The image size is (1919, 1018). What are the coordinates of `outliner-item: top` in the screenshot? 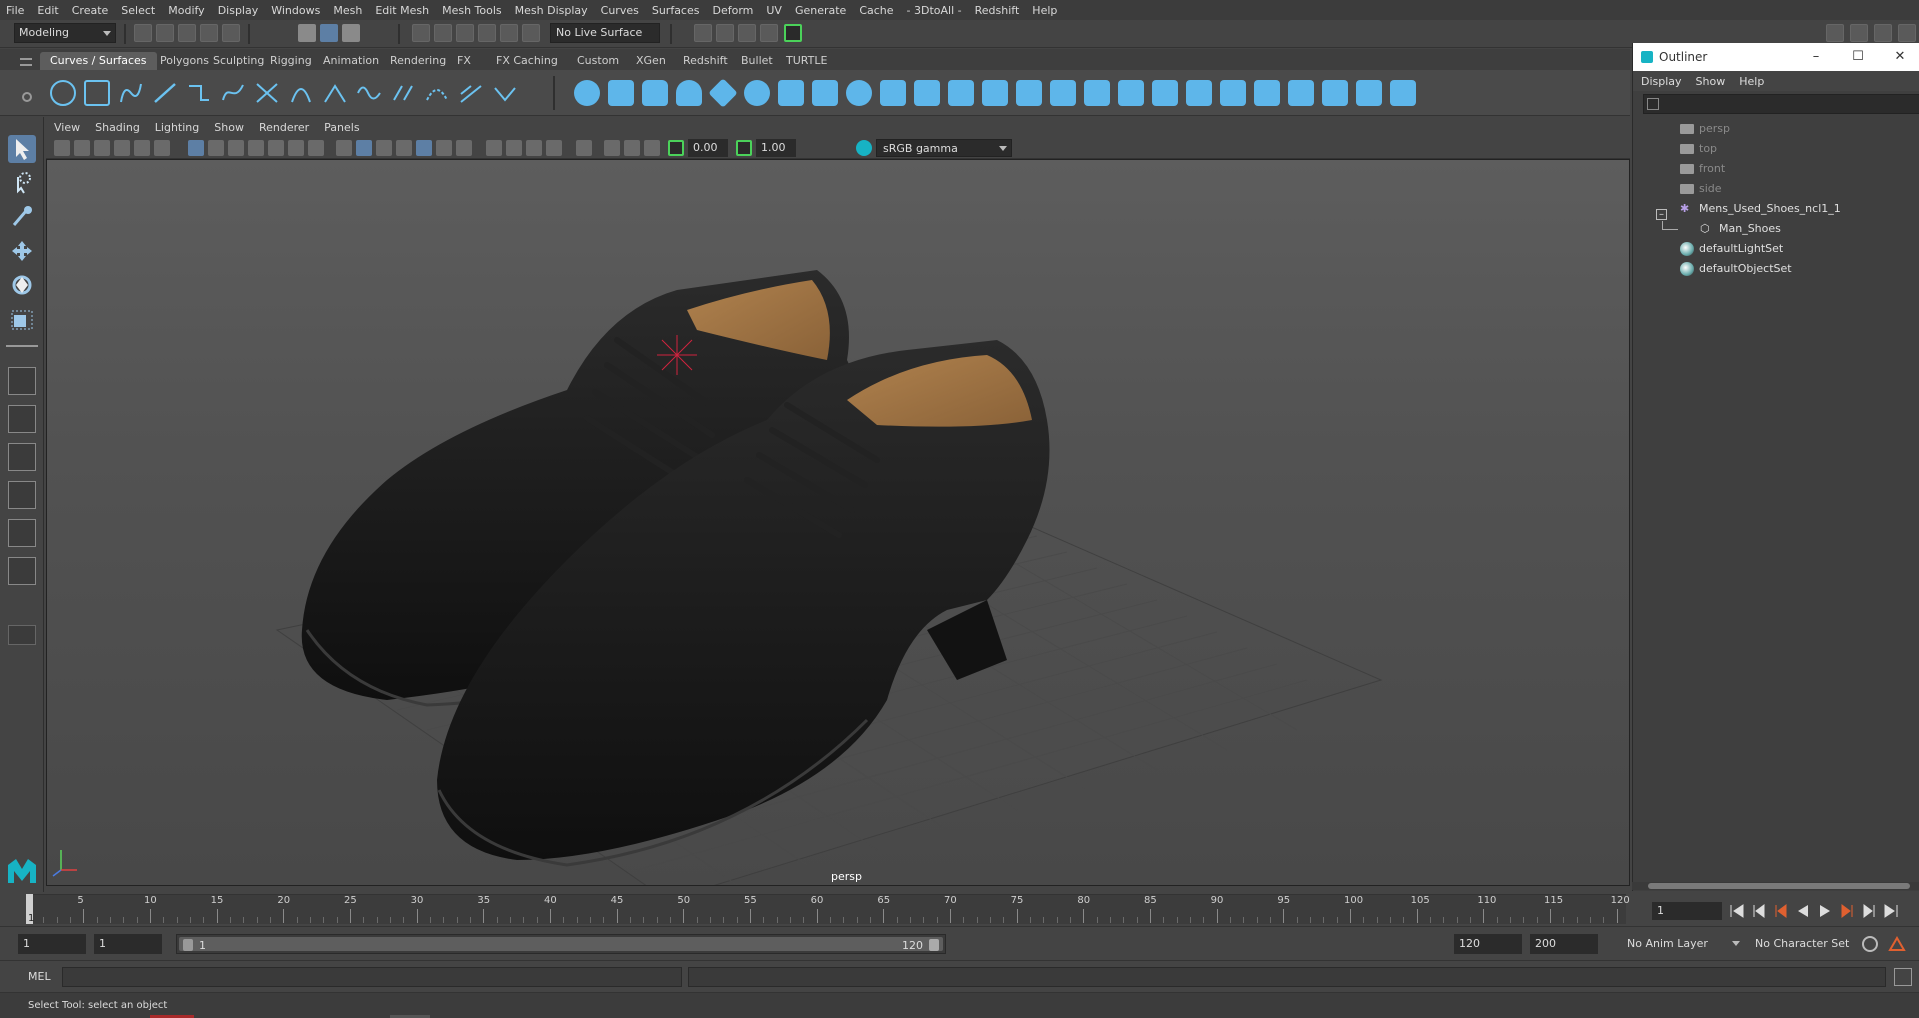 It's located at (1698, 149).